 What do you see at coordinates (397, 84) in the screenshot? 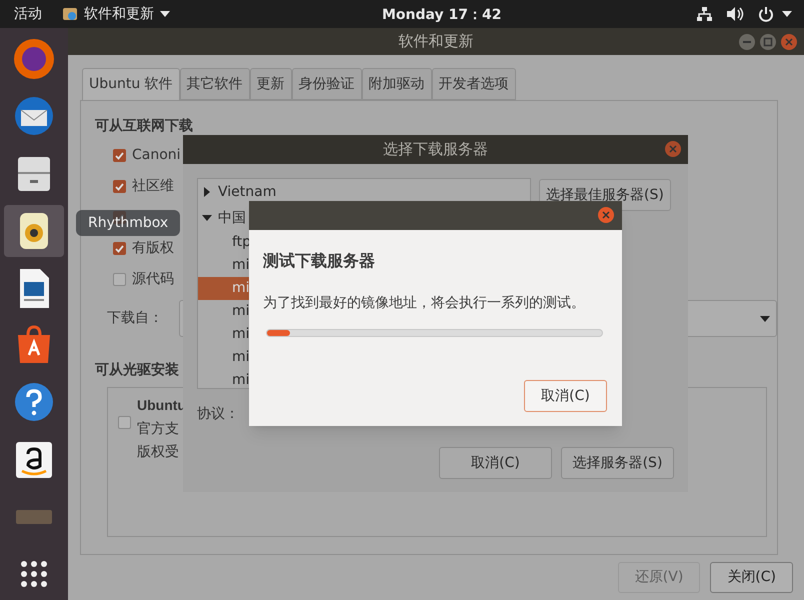
I see `tab: 附加驱动` at bounding box center [397, 84].